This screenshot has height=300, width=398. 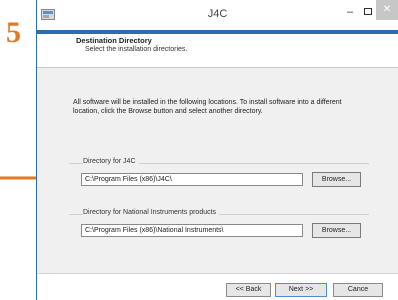 What do you see at coordinates (114, 40) in the screenshot?
I see `page-title: Destination Directory` at bounding box center [114, 40].